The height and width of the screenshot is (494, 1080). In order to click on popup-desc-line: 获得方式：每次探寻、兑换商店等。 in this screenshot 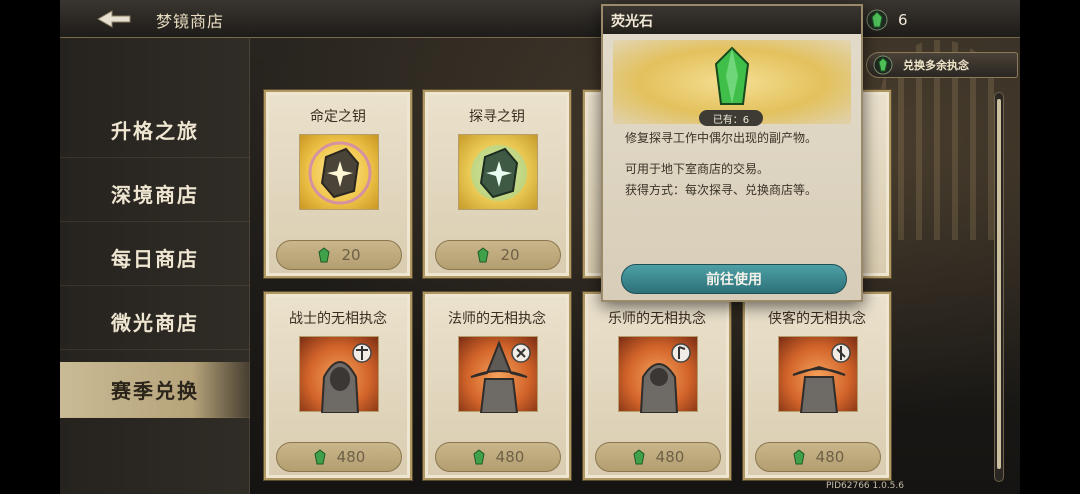, I will do `click(721, 190)`.